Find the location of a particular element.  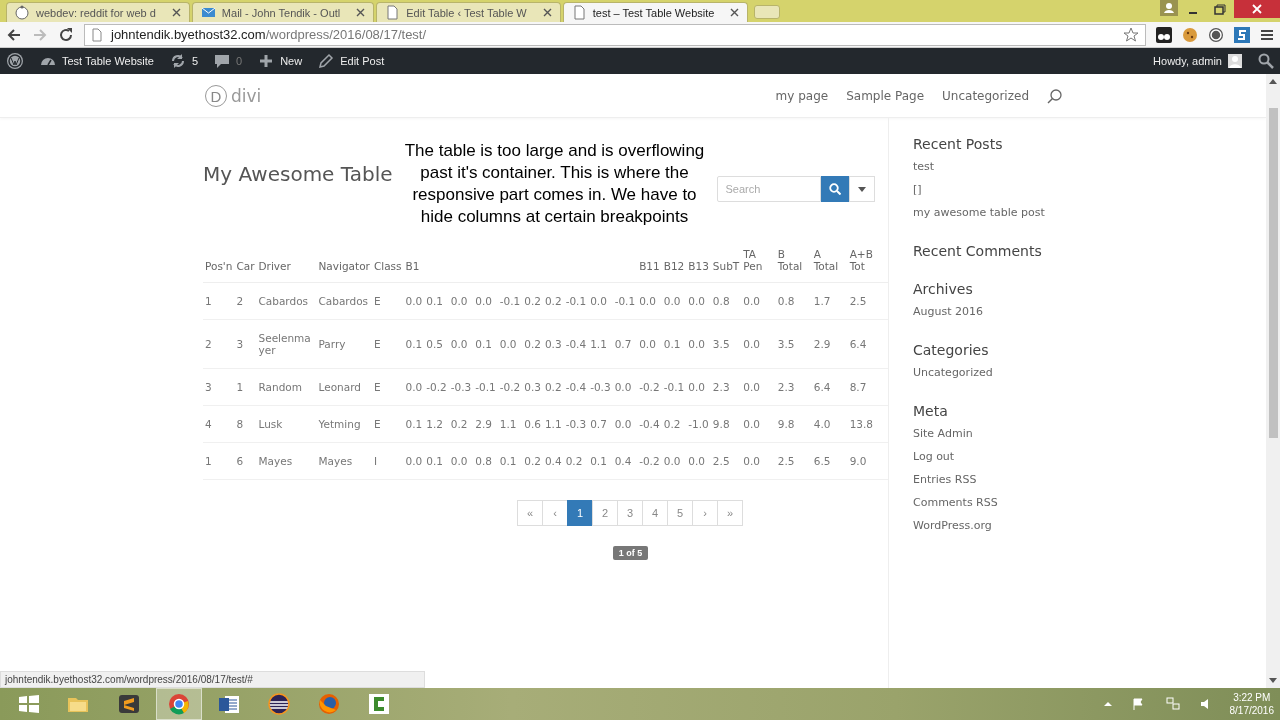

table-cell: 6.5 is located at coordinates (829, 461).